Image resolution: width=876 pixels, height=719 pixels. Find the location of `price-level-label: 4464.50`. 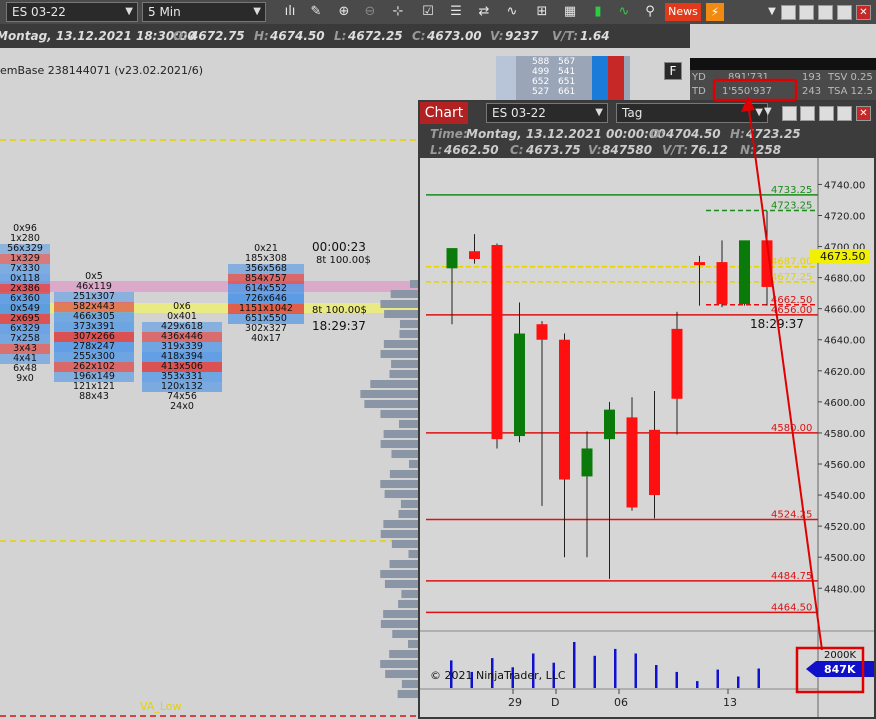

price-level-label: 4464.50 is located at coordinates (791, 607).